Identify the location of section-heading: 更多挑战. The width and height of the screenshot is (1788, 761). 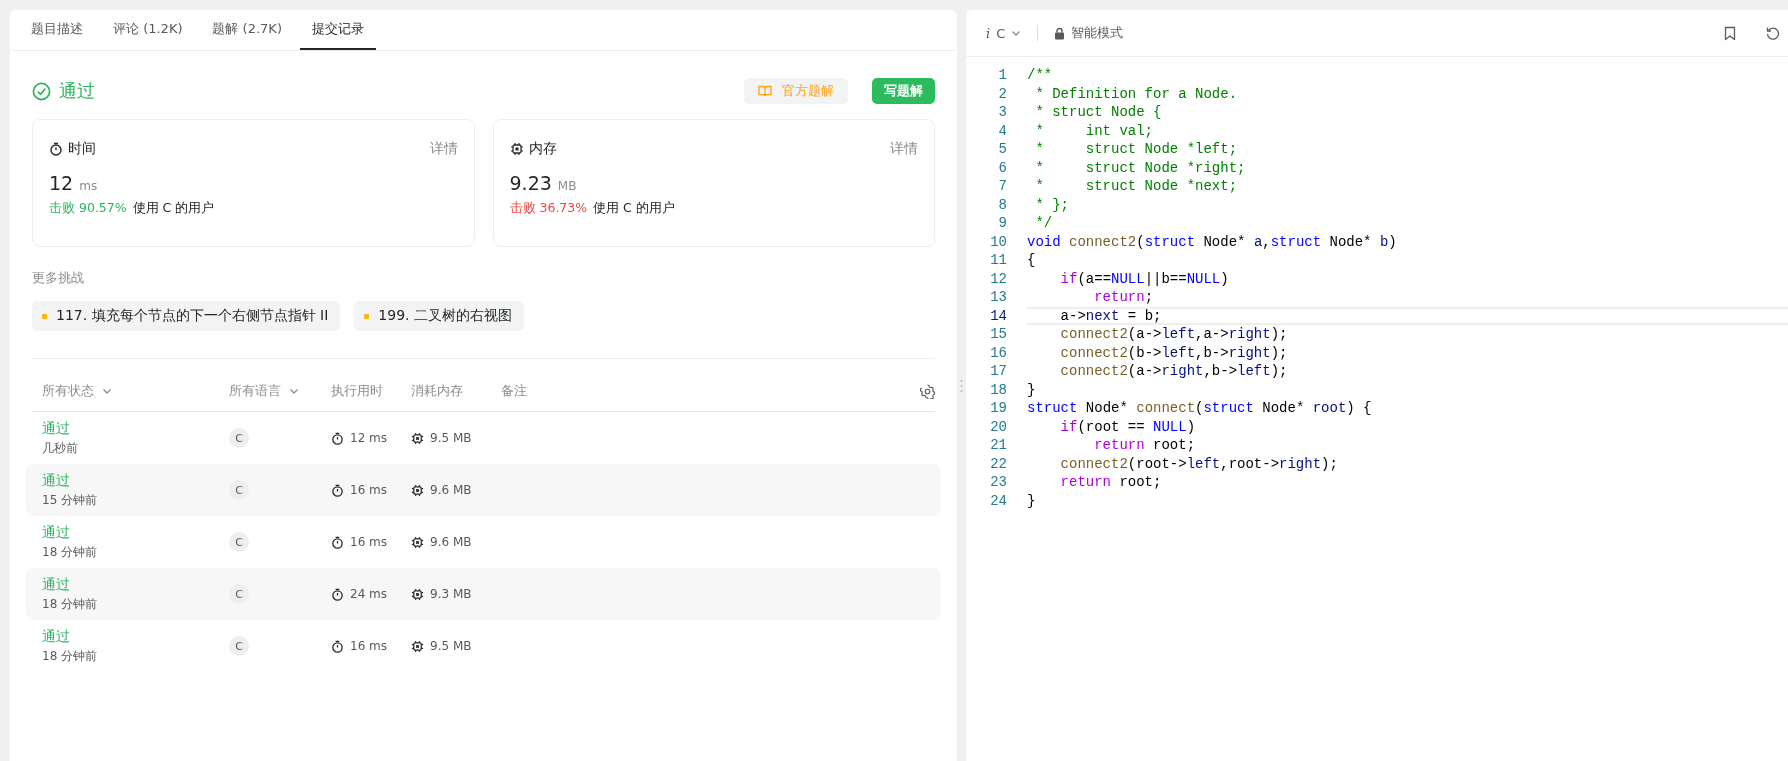
(58, 278).